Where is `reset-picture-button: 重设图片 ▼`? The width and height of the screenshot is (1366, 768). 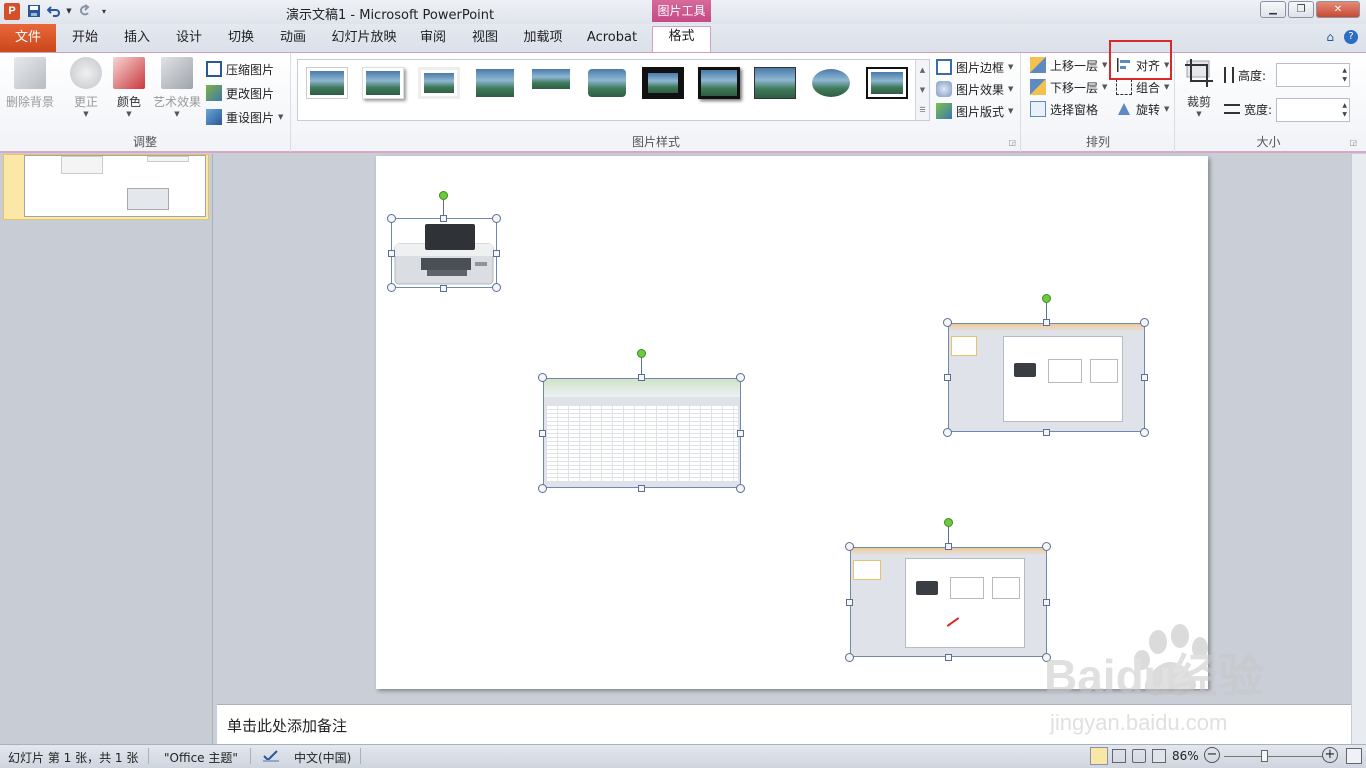
reset-picture-button: 重设图片 ▼ is located at coordinates (244, 117).